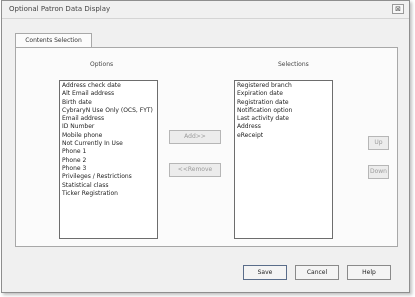 Image resolution: width=415 pixels, height=297 pixels. Describe the element at coordinates (108, 194) in the screenshot. I see `list-item: Ticker Registration` at that location.